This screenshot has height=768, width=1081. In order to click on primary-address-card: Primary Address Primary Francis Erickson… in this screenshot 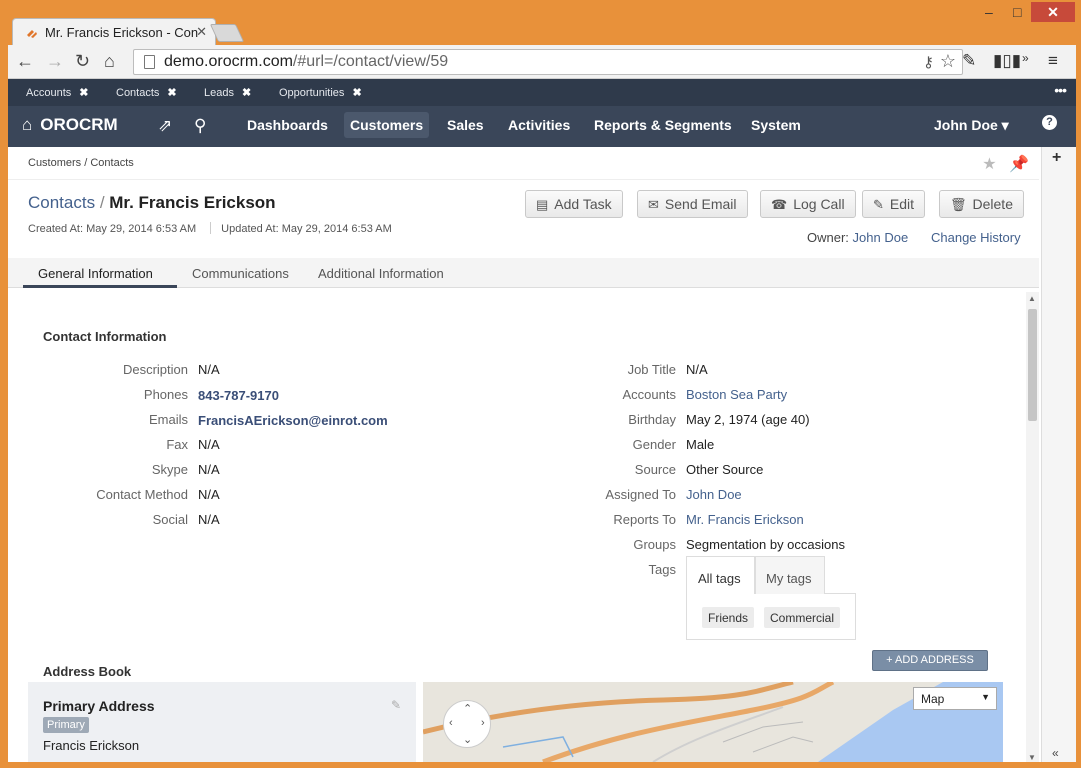, I will do `click(222, 722)`.